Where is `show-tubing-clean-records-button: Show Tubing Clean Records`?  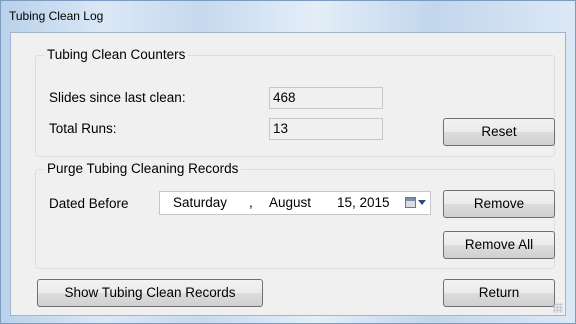 show-tubing-clean-records-button: Show Tubing Clean Records is located at coordinates (150, 293).